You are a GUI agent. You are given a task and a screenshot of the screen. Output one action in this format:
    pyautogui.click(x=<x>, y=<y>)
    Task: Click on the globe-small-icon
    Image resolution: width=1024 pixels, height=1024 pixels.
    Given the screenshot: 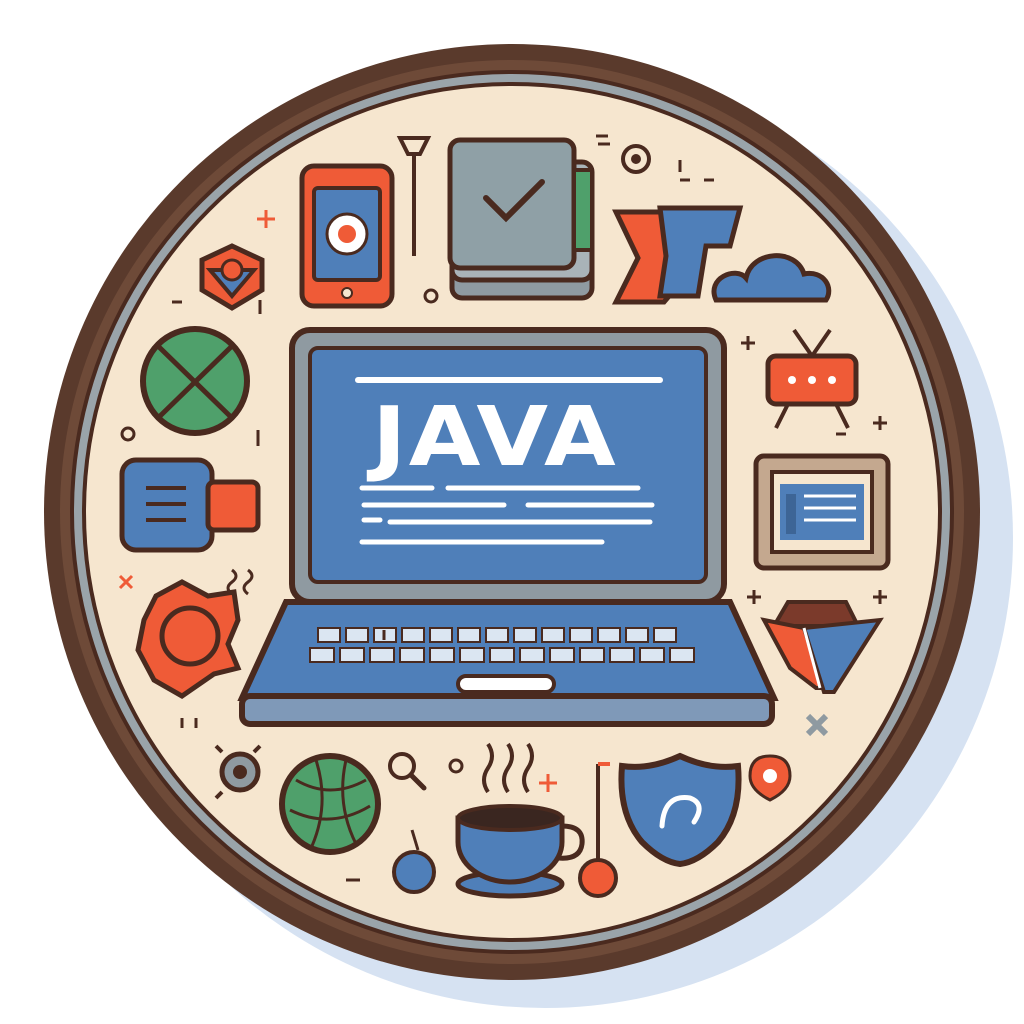 What is the action you would take?
    pyautogui.click(x=330, y=804)
    